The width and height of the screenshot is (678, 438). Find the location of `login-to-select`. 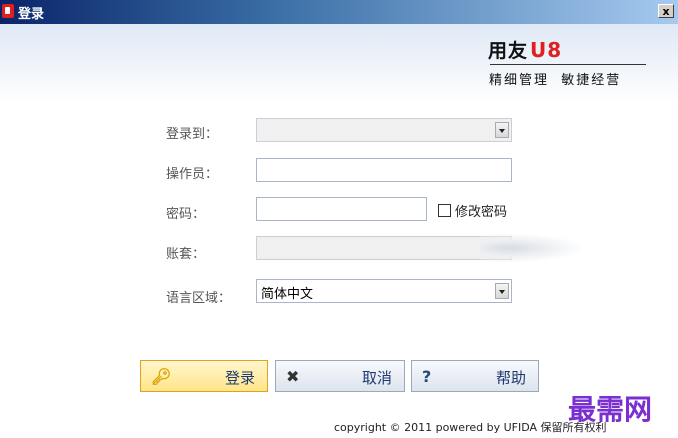

login-to-select is located at coordinates (384, 130).